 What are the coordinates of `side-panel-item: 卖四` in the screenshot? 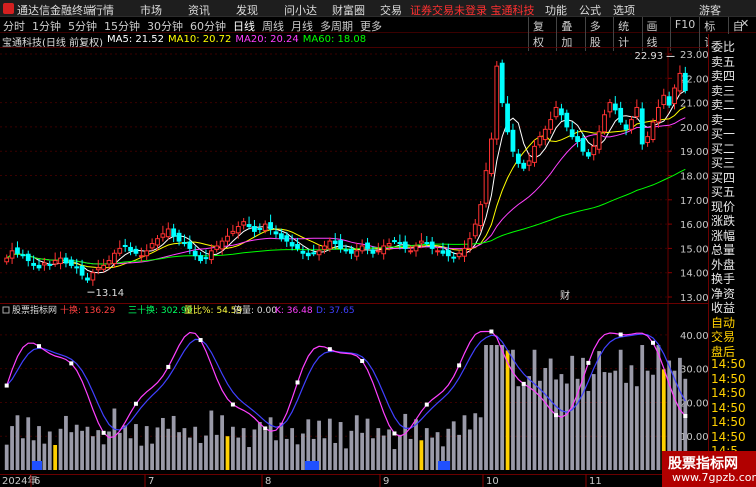 It's located at (723, 75).